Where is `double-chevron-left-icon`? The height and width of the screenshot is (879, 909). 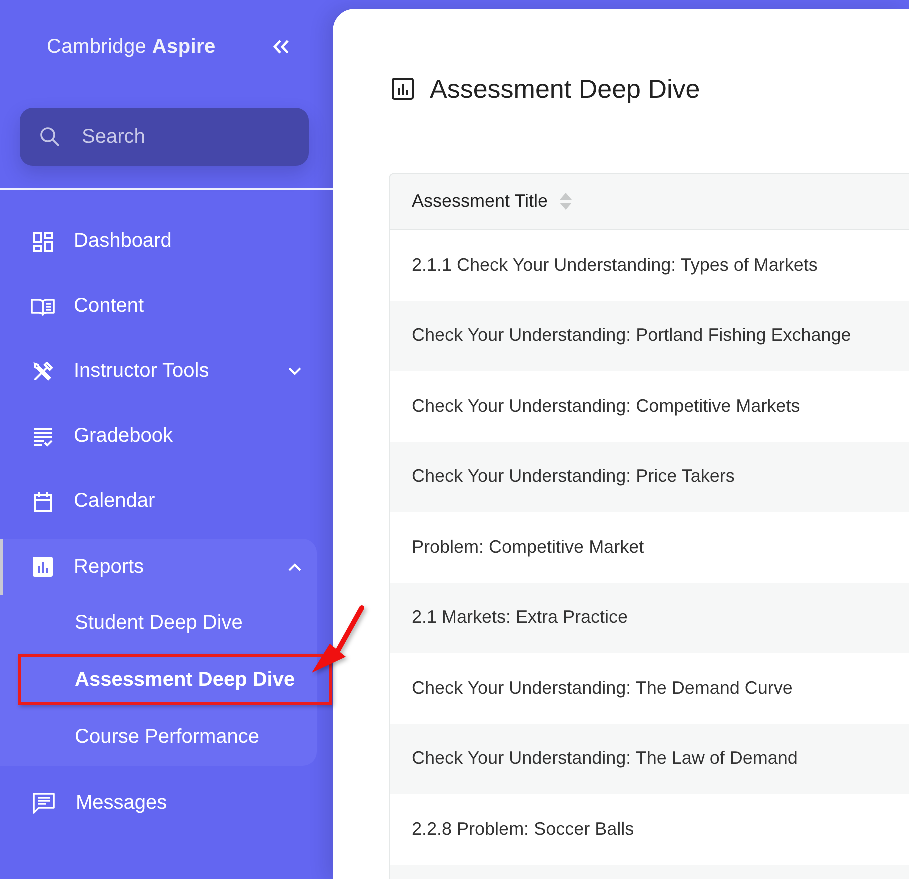 double-chevron-left-icon is located at coordinates (281, 47).